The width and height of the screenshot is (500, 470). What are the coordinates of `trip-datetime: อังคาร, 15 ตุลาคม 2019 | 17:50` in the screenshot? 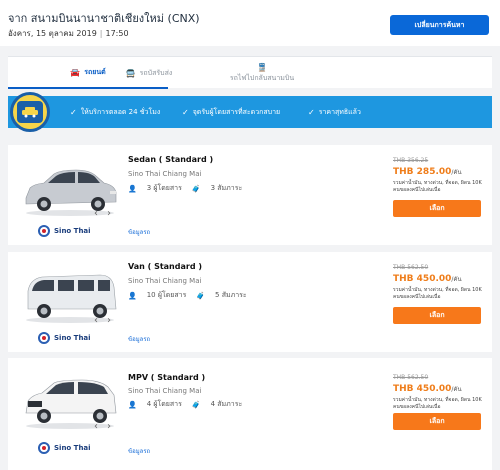 It's located at (68, 33).